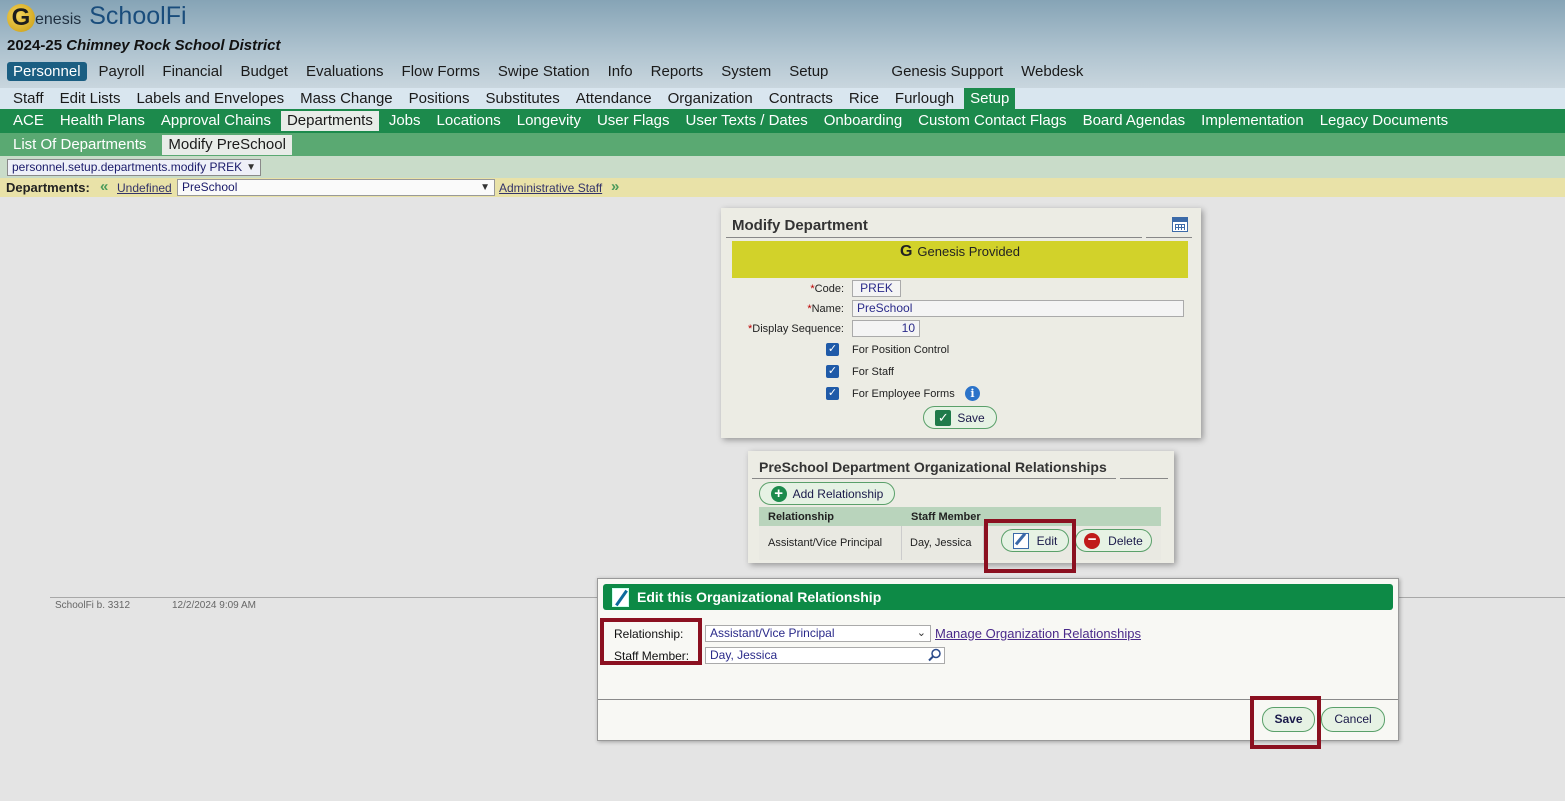  Describe the element at coordinates (1144, 478) in the screenshot. I see `rel-title-underline-right` at that location.